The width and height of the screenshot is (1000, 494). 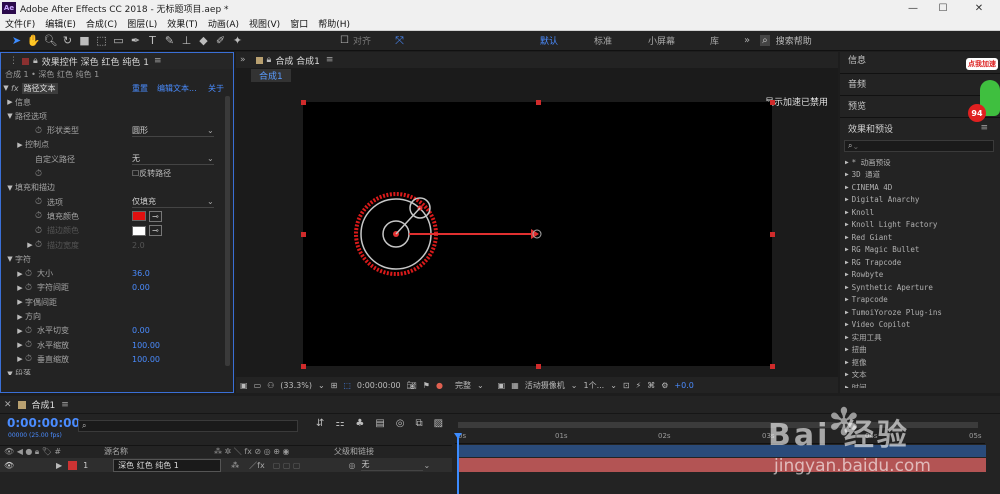 I want to click on region-of-interest-icon: ⬚, so click(x=347, y=385).